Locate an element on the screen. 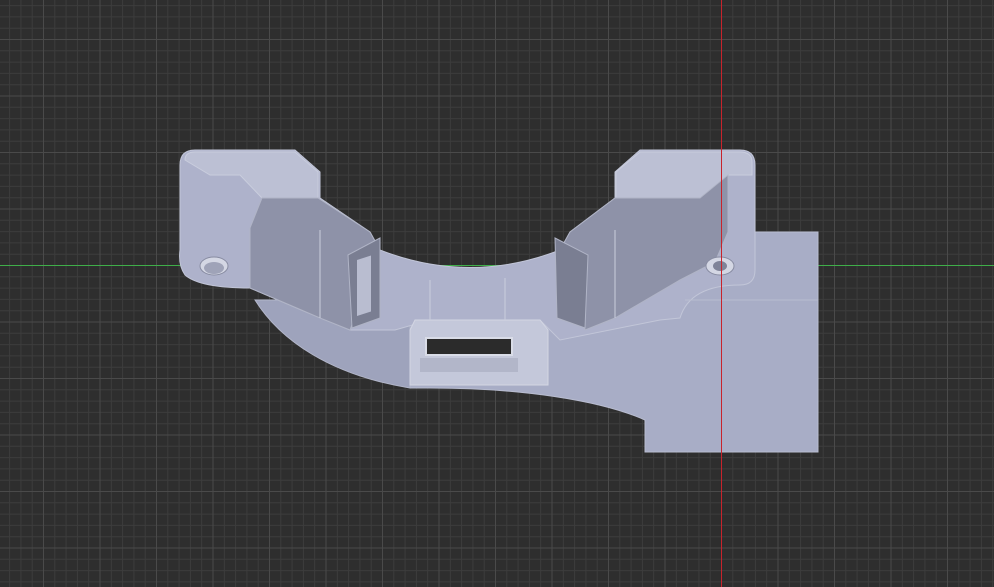  left-tube-opening is located at coordinates (364, 286).